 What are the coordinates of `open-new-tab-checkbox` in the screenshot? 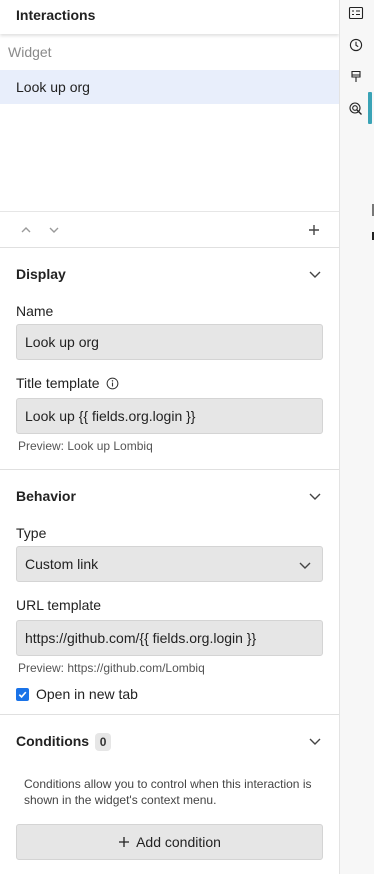 It's located at (22, 694).